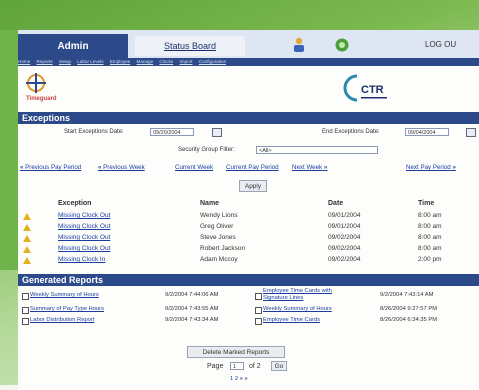 The image size is (479, 390). What do you see at coordinates (212, 61) in the screenshot?
I see `nav-link-configuration: Configuration` at bounding box center [212, 61].